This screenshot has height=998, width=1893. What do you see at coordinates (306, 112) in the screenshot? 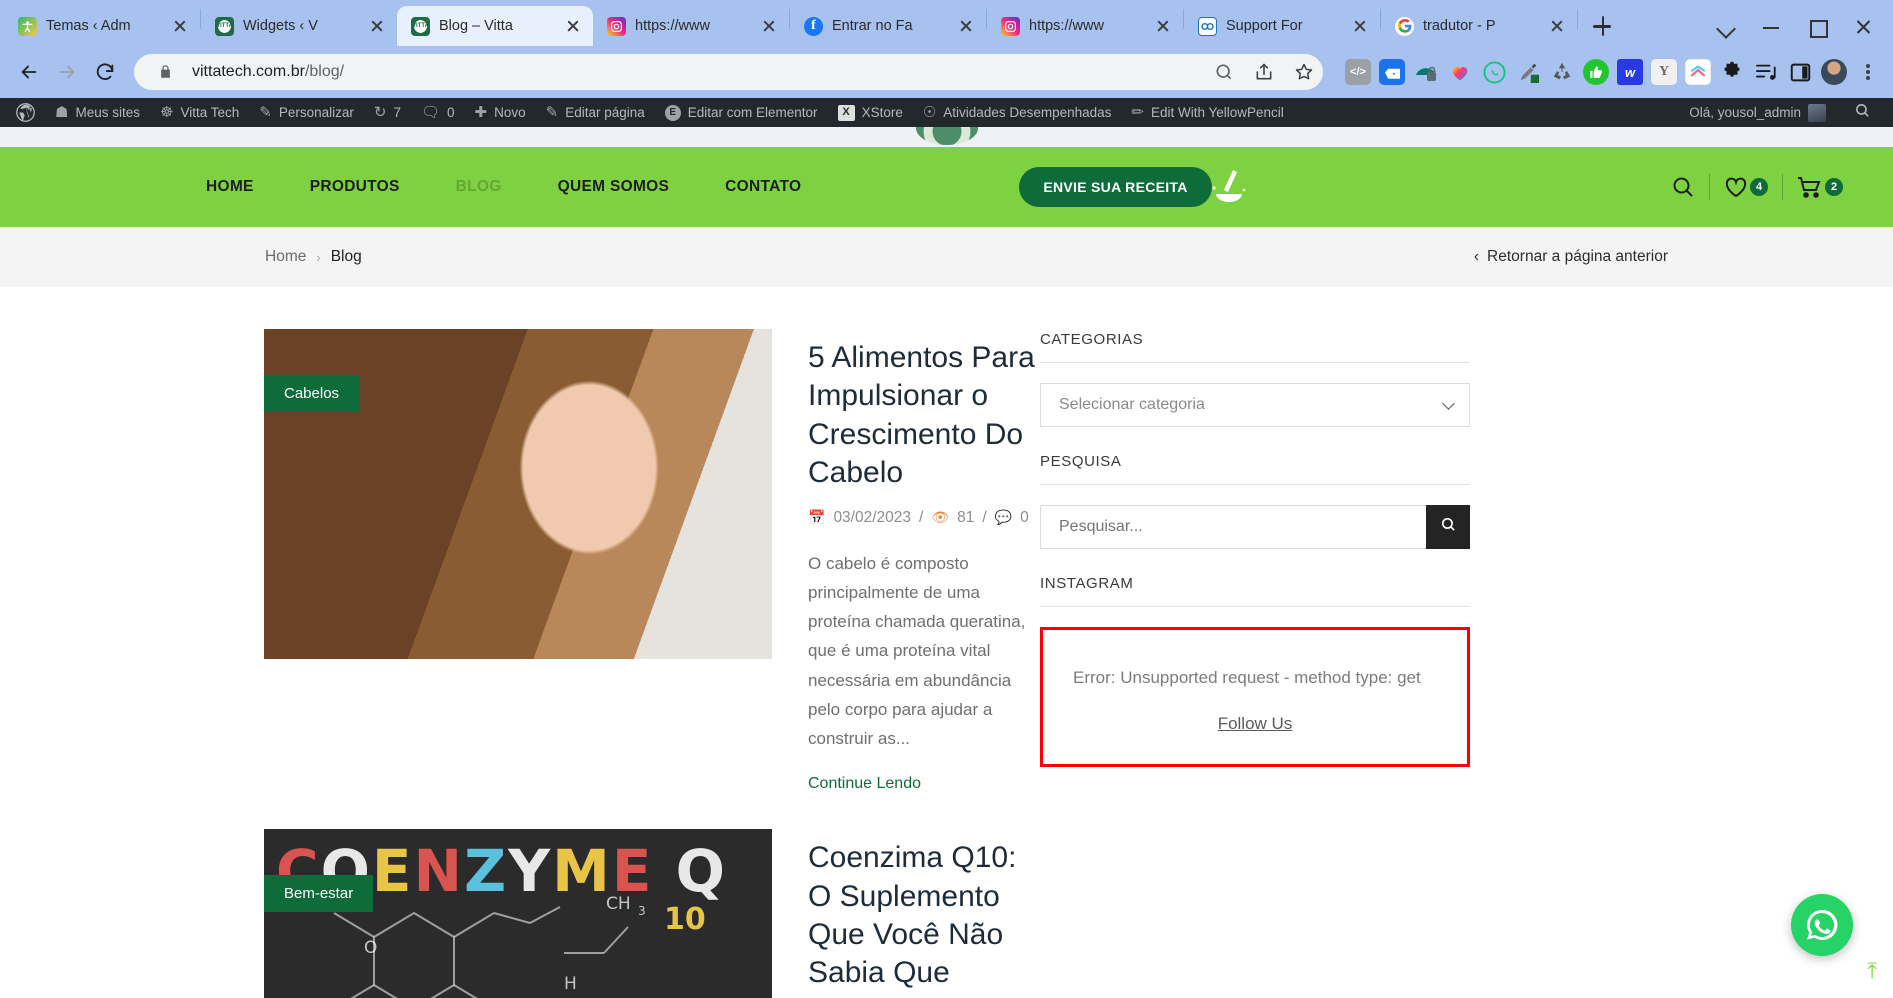
I see `adminbar-item-personalizar: ✎ Personalizar` at bounding box center [306, 112].